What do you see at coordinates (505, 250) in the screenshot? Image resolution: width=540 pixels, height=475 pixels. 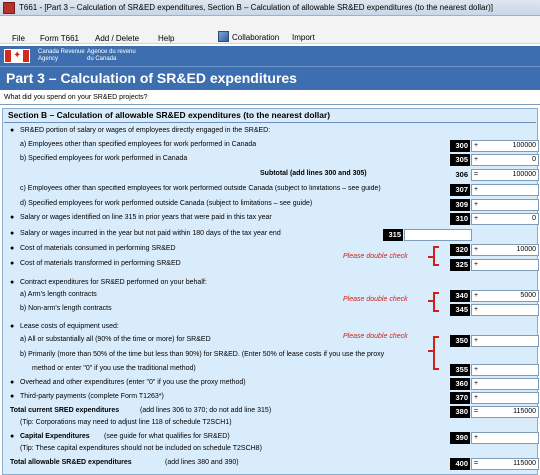 I see `line-320-input: +10000` at bounding box center [505, 250].